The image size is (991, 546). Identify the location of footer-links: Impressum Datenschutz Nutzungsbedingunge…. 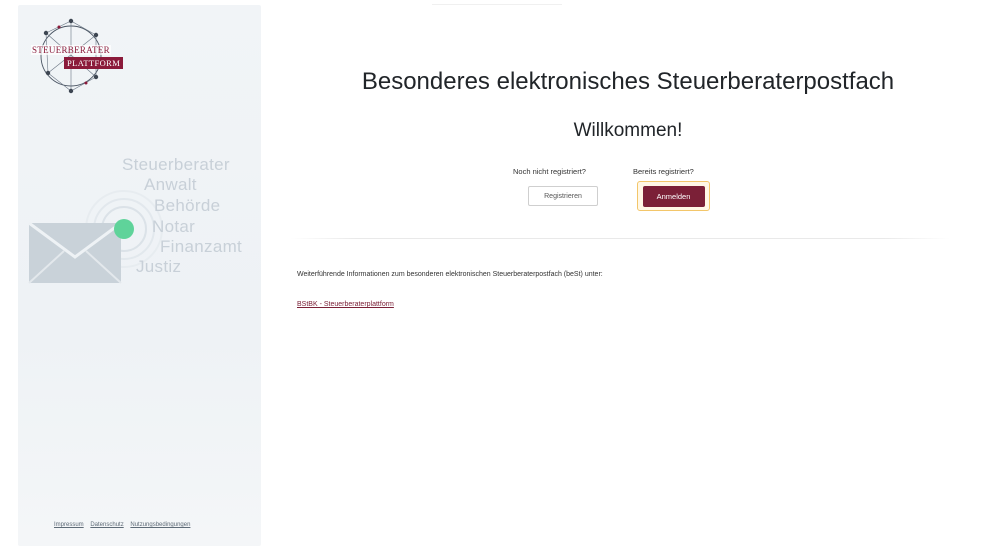
(124, 525).